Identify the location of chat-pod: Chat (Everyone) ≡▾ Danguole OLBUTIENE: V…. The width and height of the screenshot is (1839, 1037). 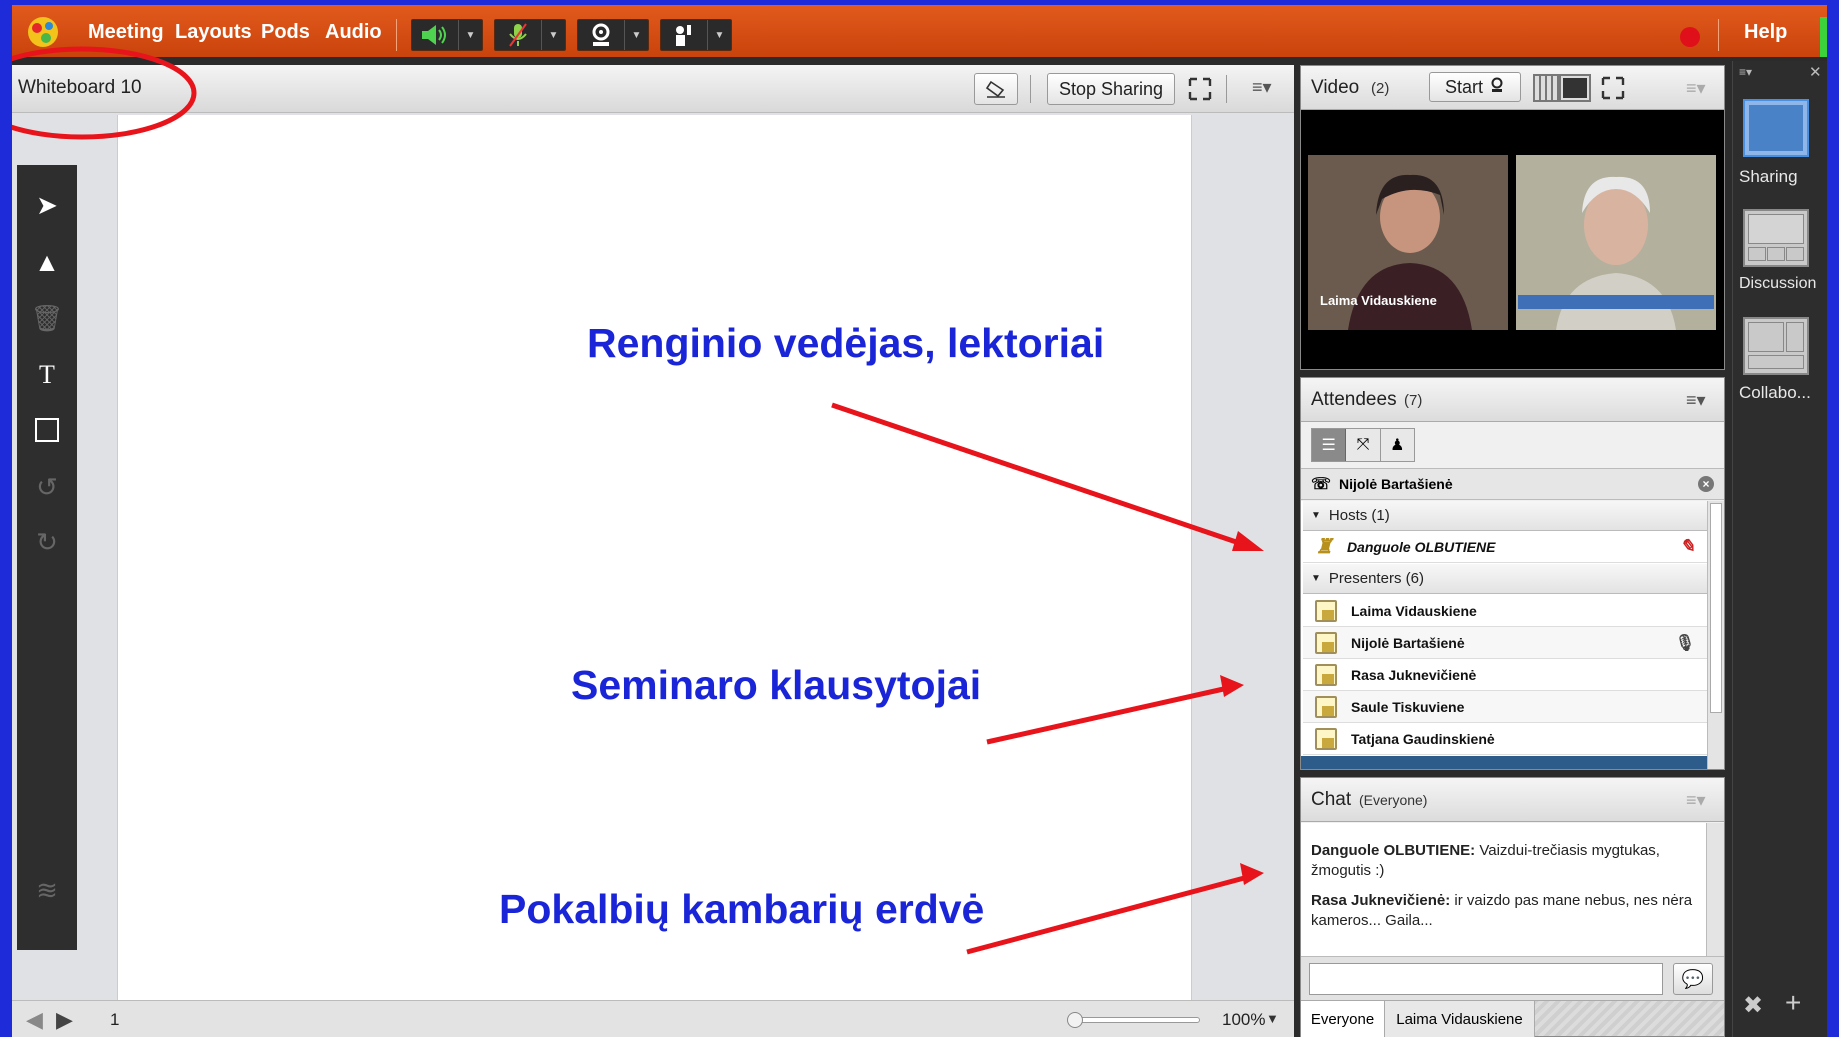
(1512, 907).